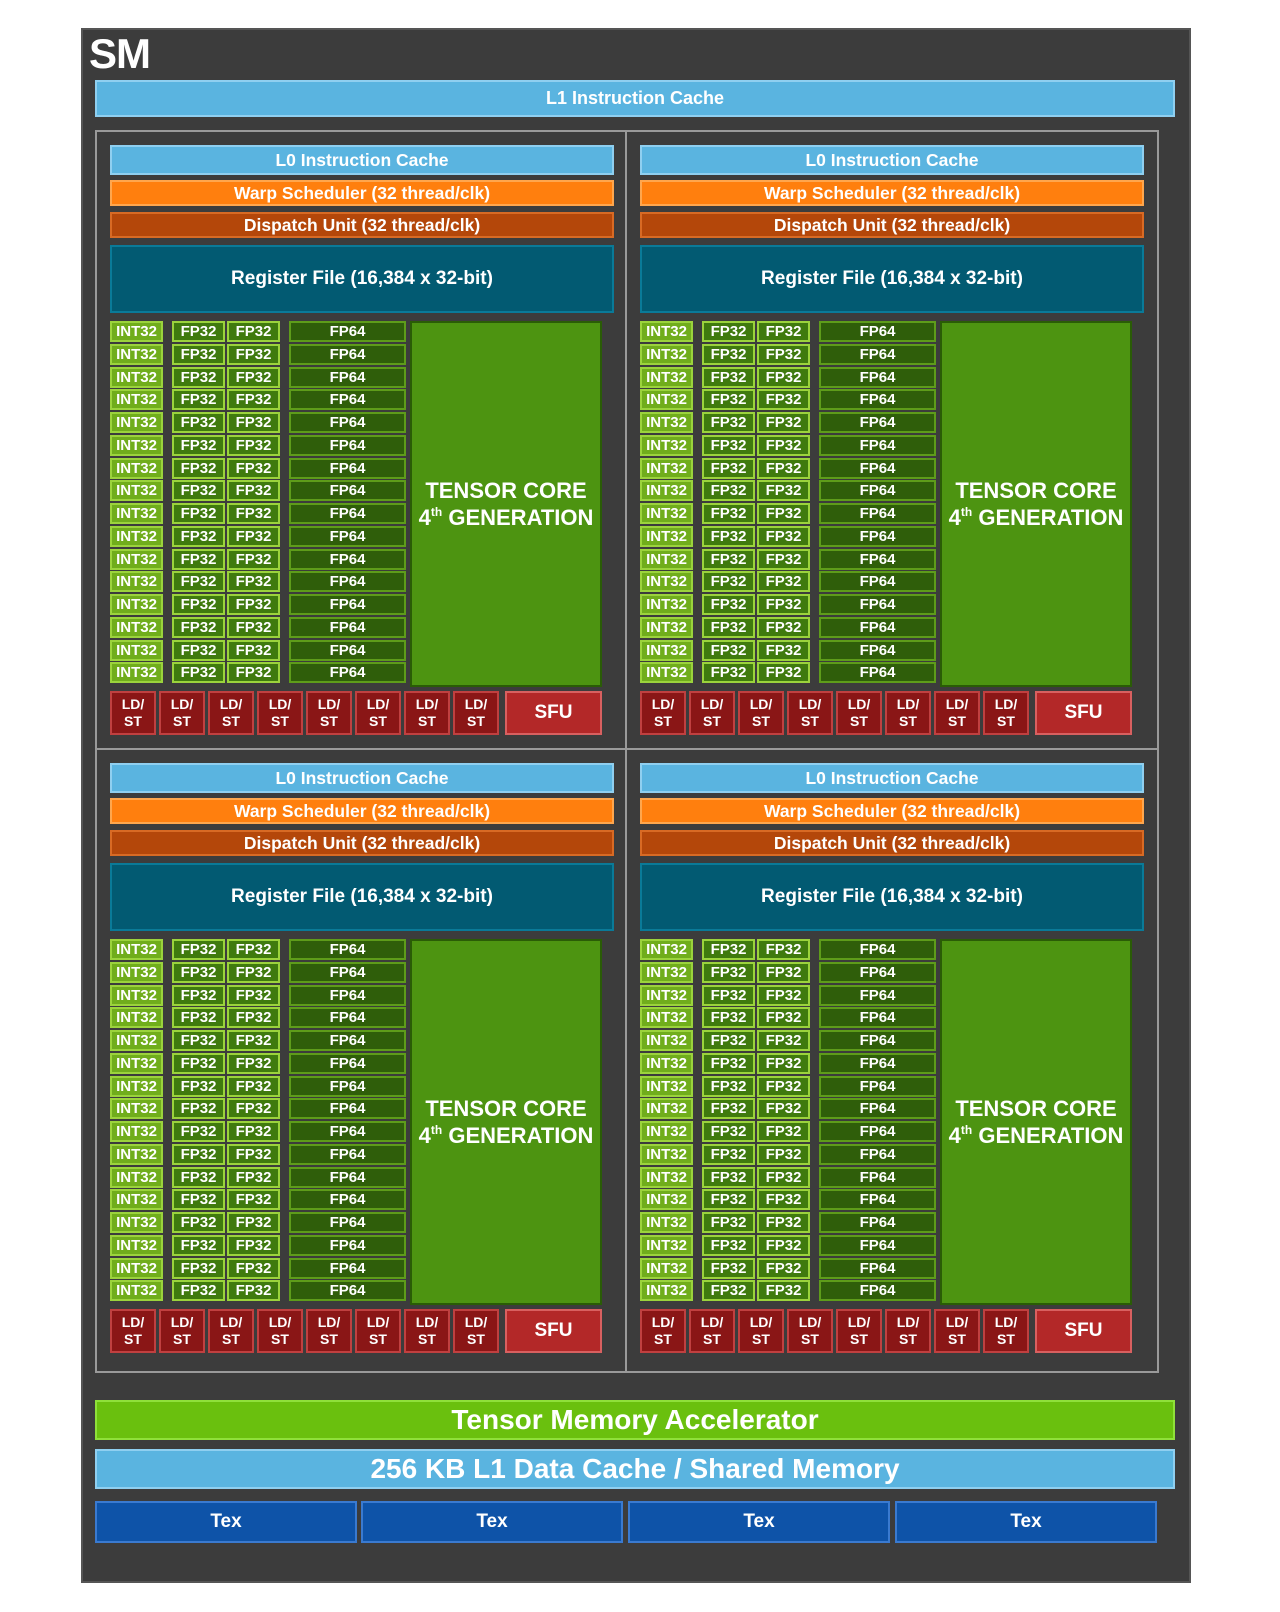 The image size is (1280, 1612). I want to click on register-file: Register File (16,384 x 32-bit), so click(892, 897).